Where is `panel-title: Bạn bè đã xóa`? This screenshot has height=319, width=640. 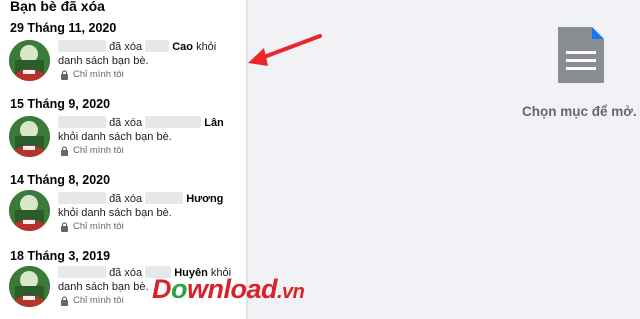 panel-title: Bạn bè đã xóa is located at coordinates (57, 7).